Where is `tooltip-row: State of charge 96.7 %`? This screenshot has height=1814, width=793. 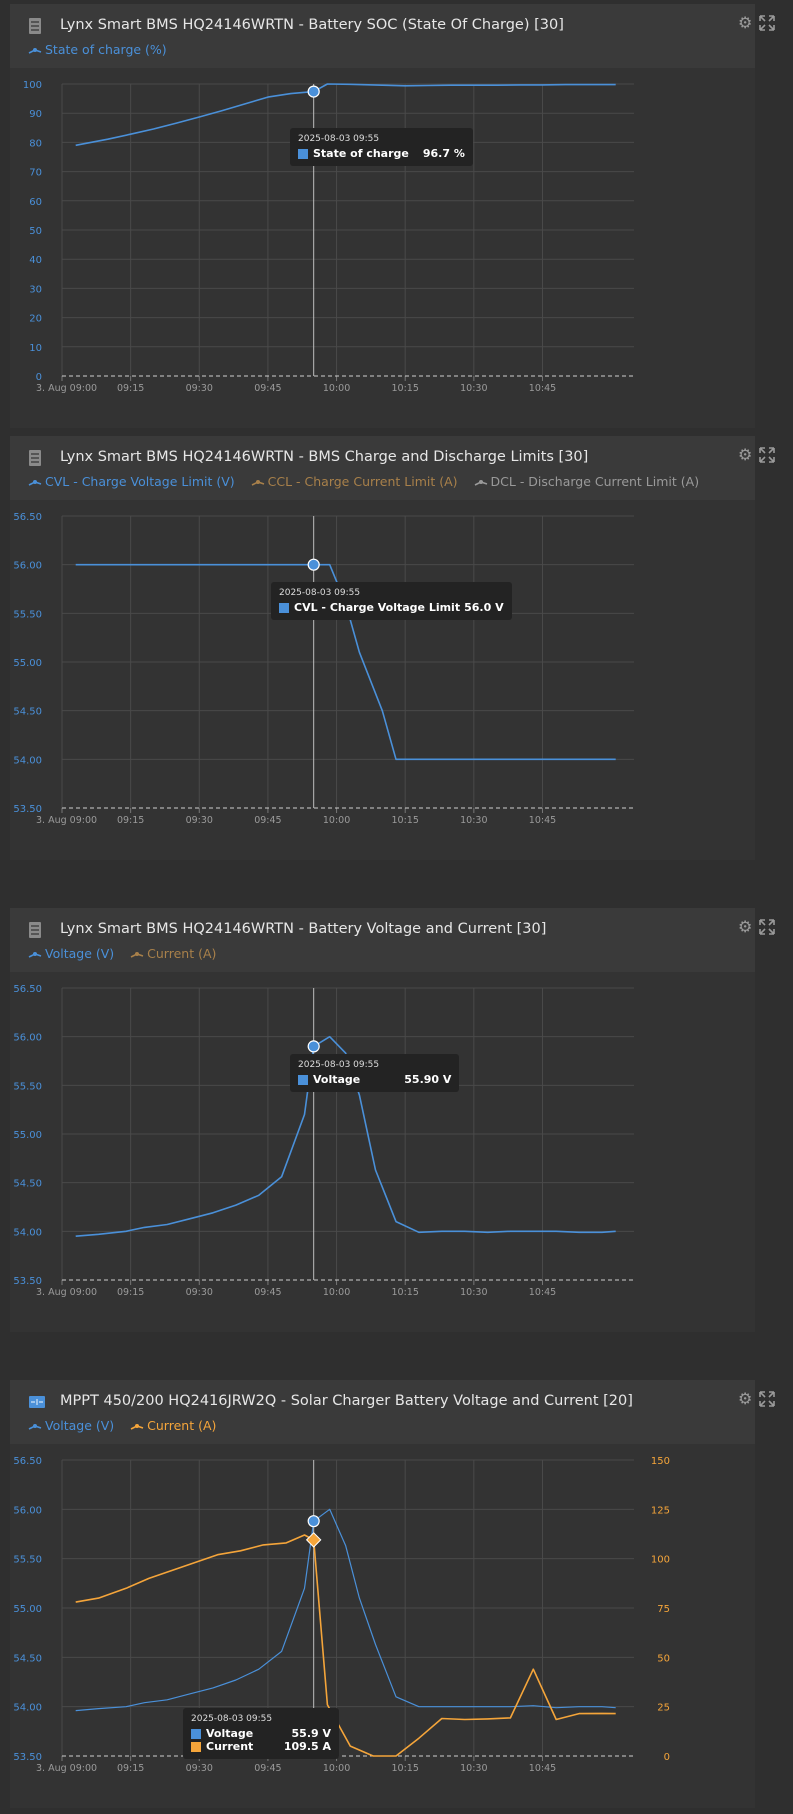 tooltip-row: State of charge 96.7 % is located at coordinates (381, 153).